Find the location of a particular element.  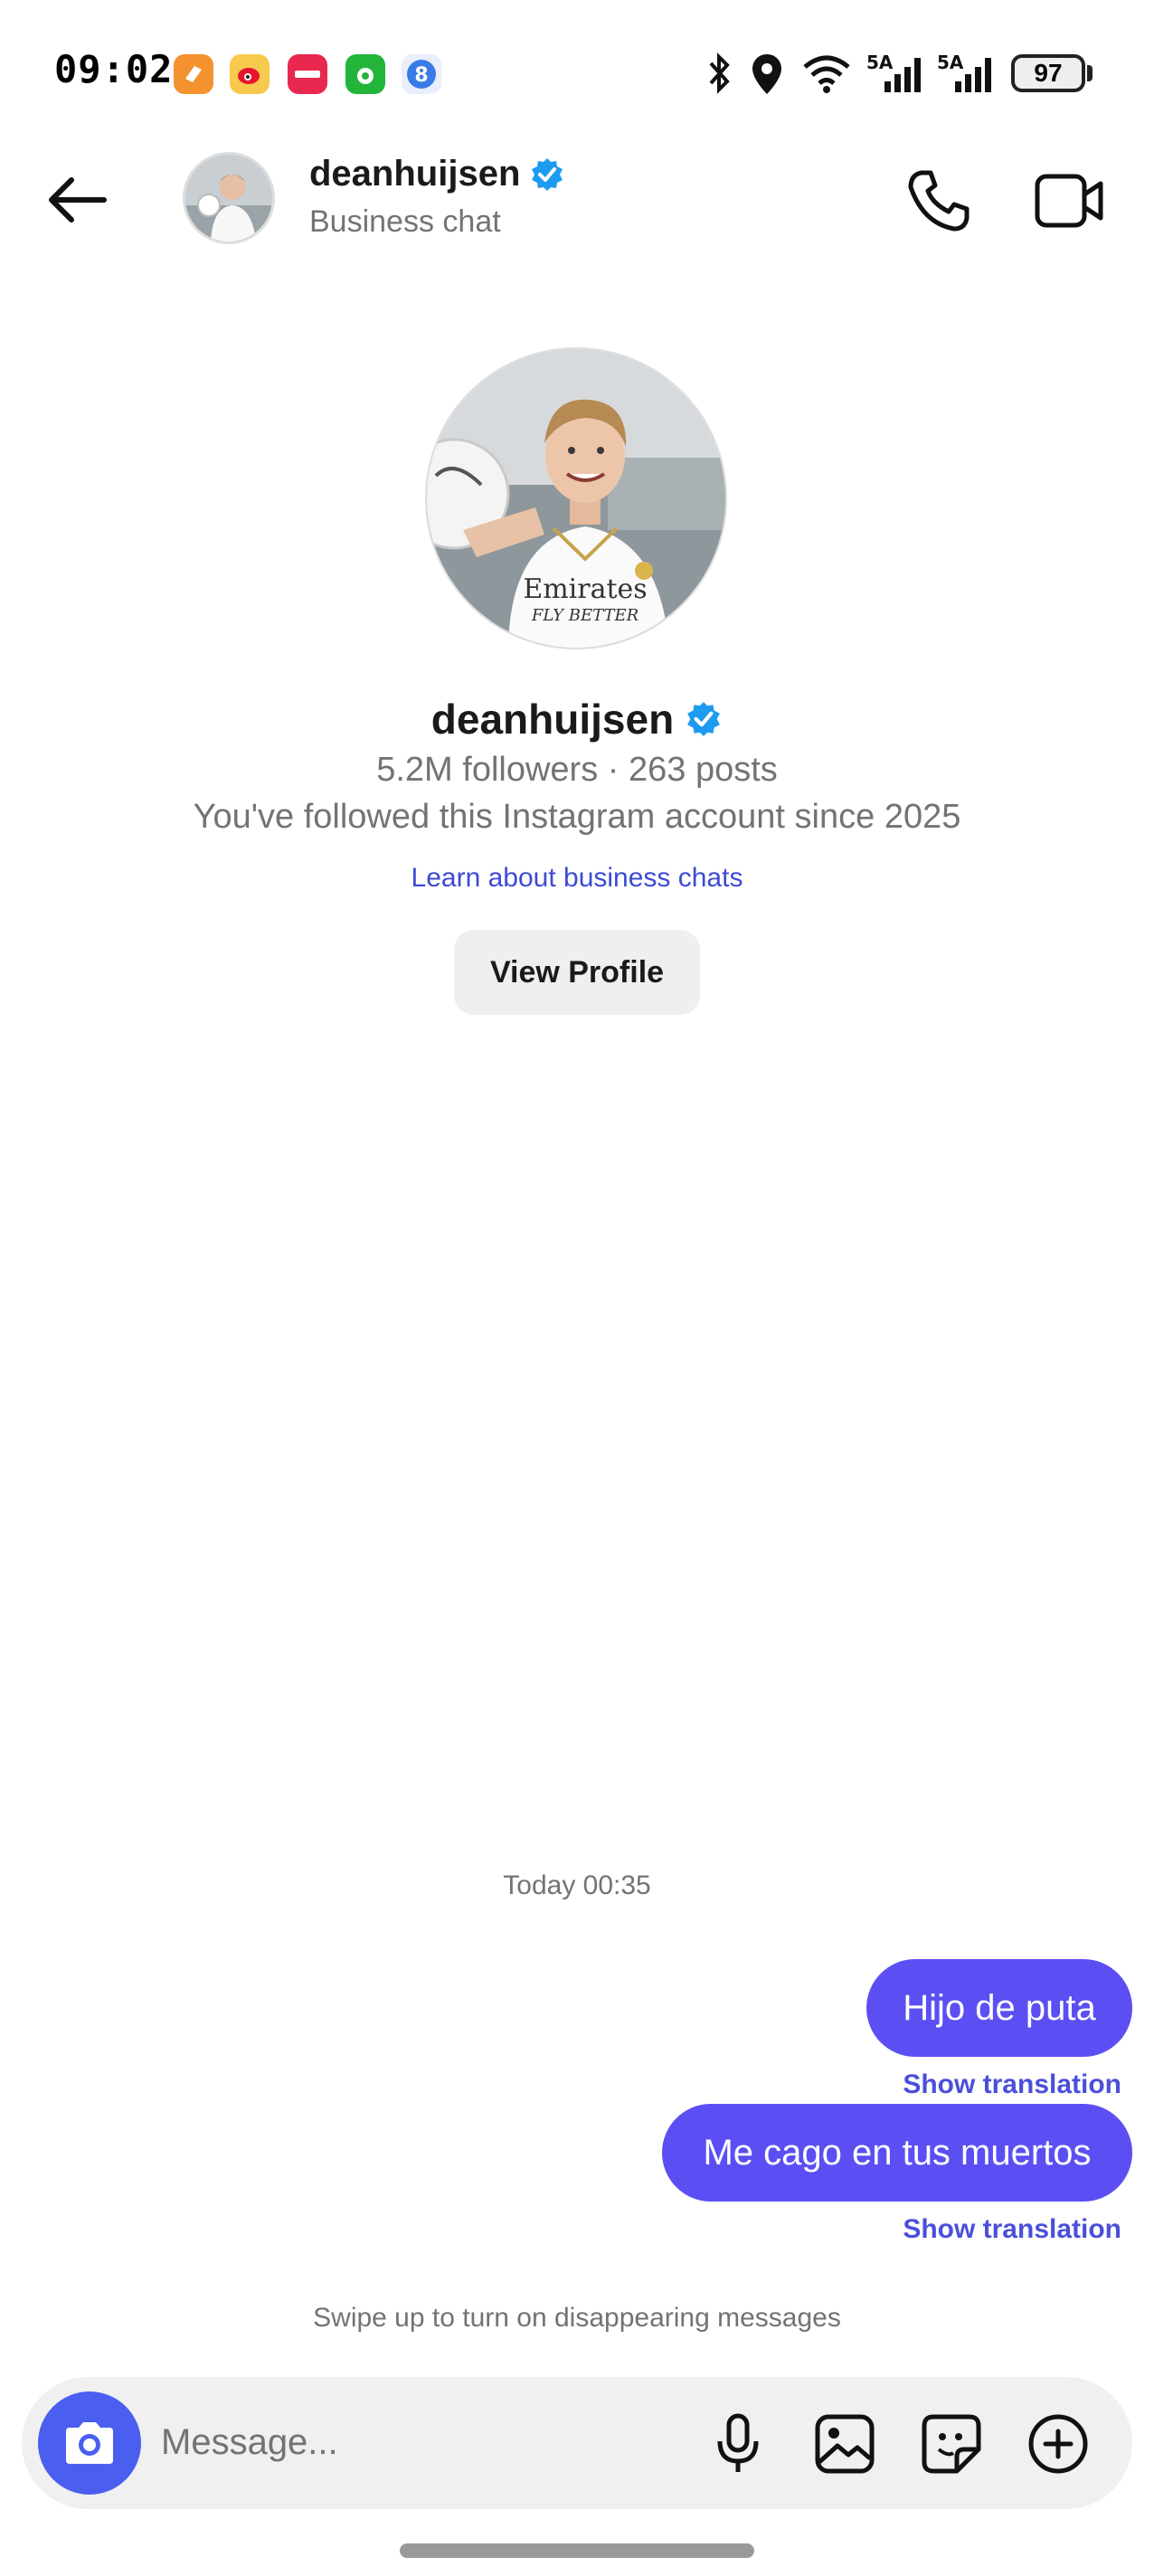

profile-stats: 5.2M followers · 263 posts is located at coordinates (577, 770).